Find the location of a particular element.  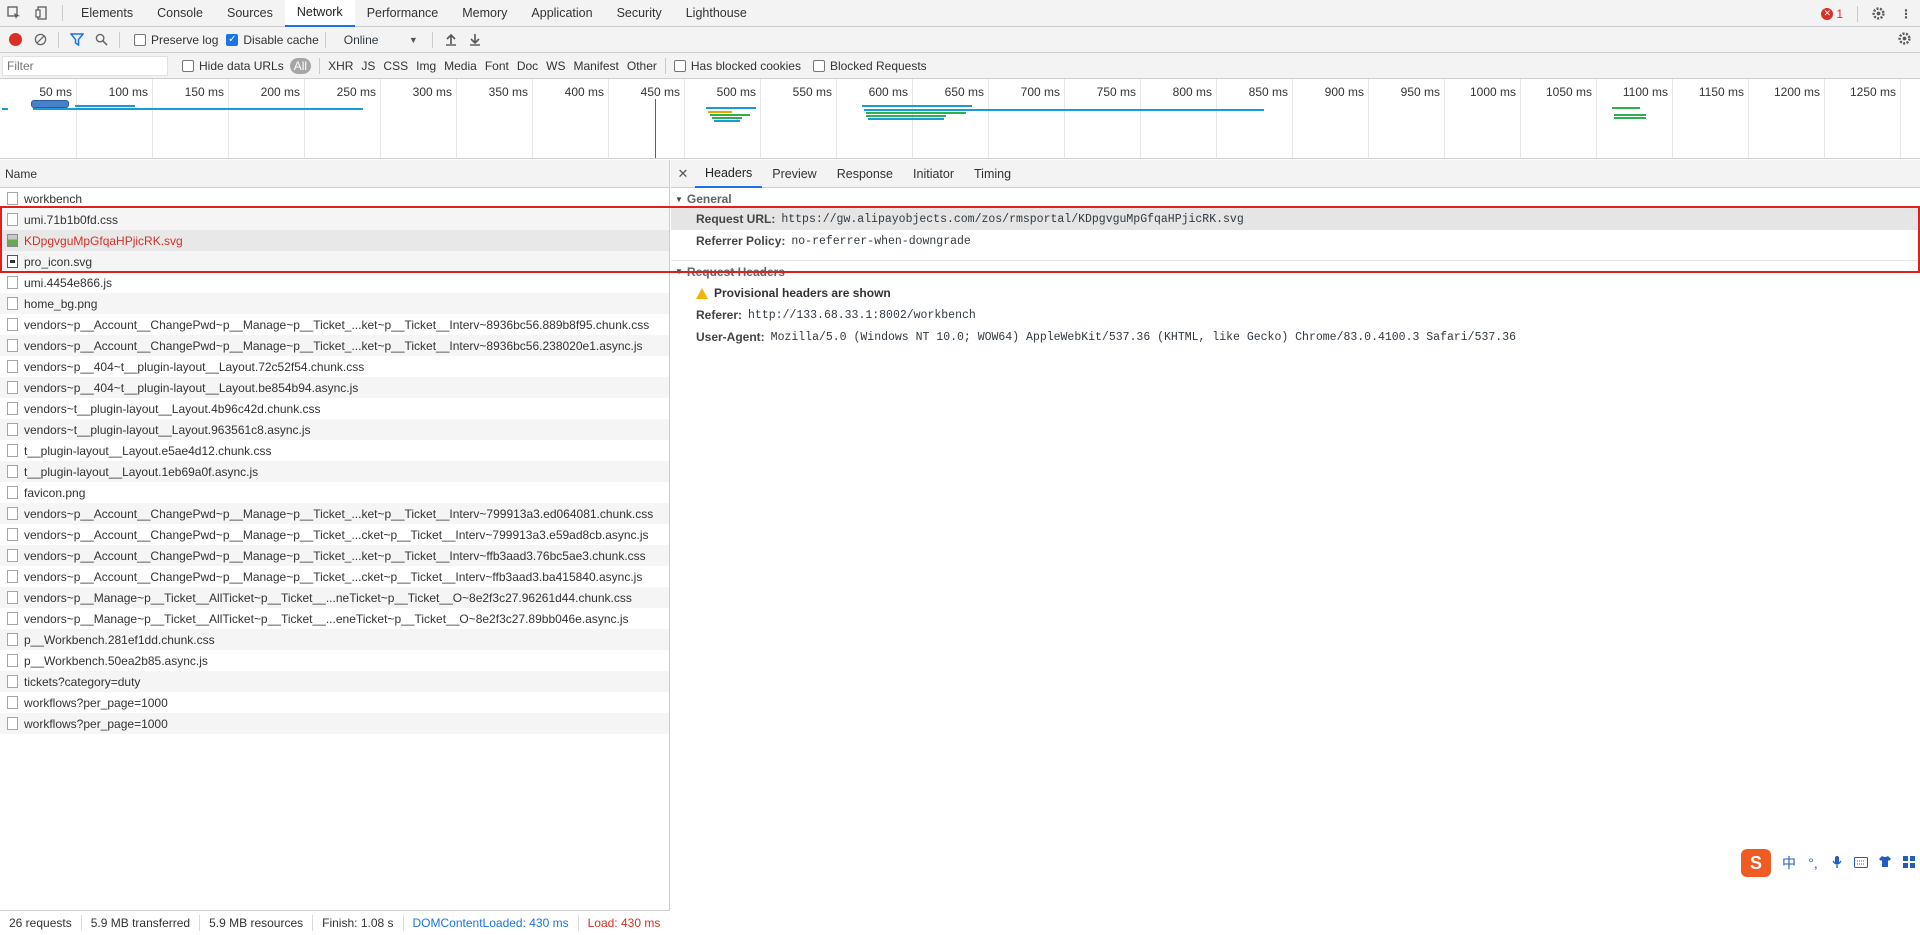

filter-type-ws: WS is located at coordinates (555, 66).